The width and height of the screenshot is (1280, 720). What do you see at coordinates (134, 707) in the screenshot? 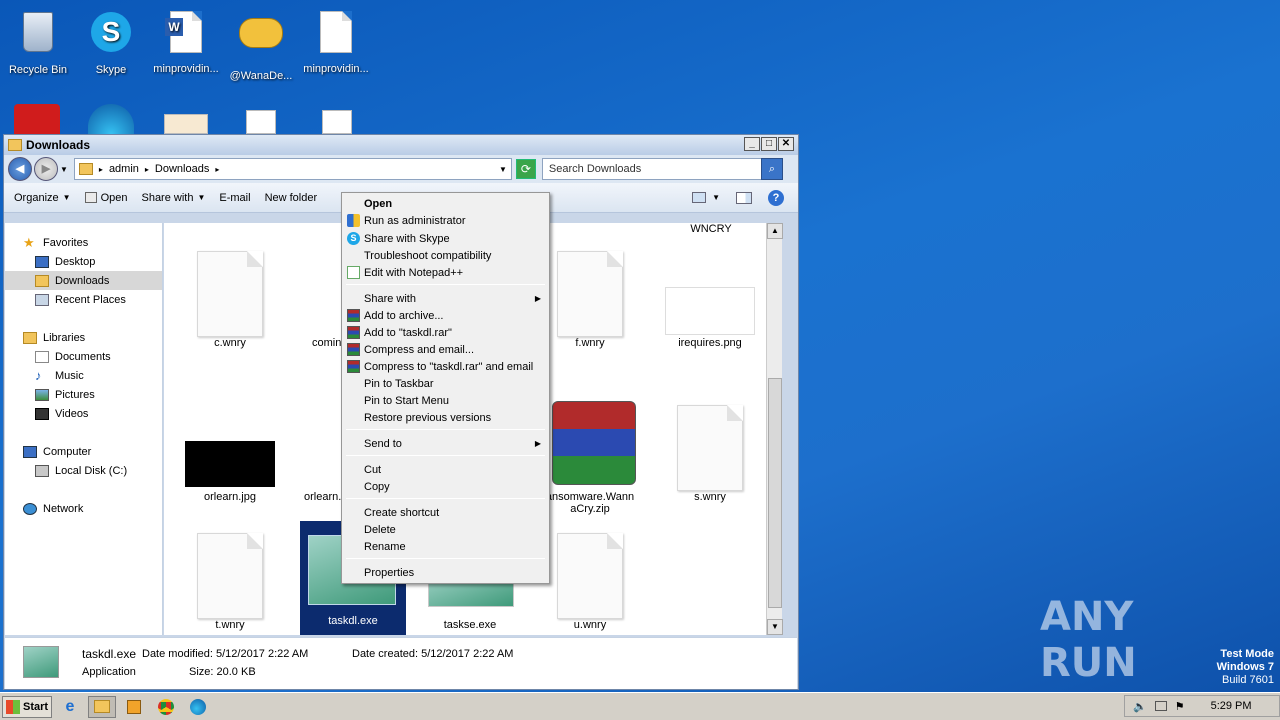
I see `taskbar-media-player` at bounding box center [134, 707].